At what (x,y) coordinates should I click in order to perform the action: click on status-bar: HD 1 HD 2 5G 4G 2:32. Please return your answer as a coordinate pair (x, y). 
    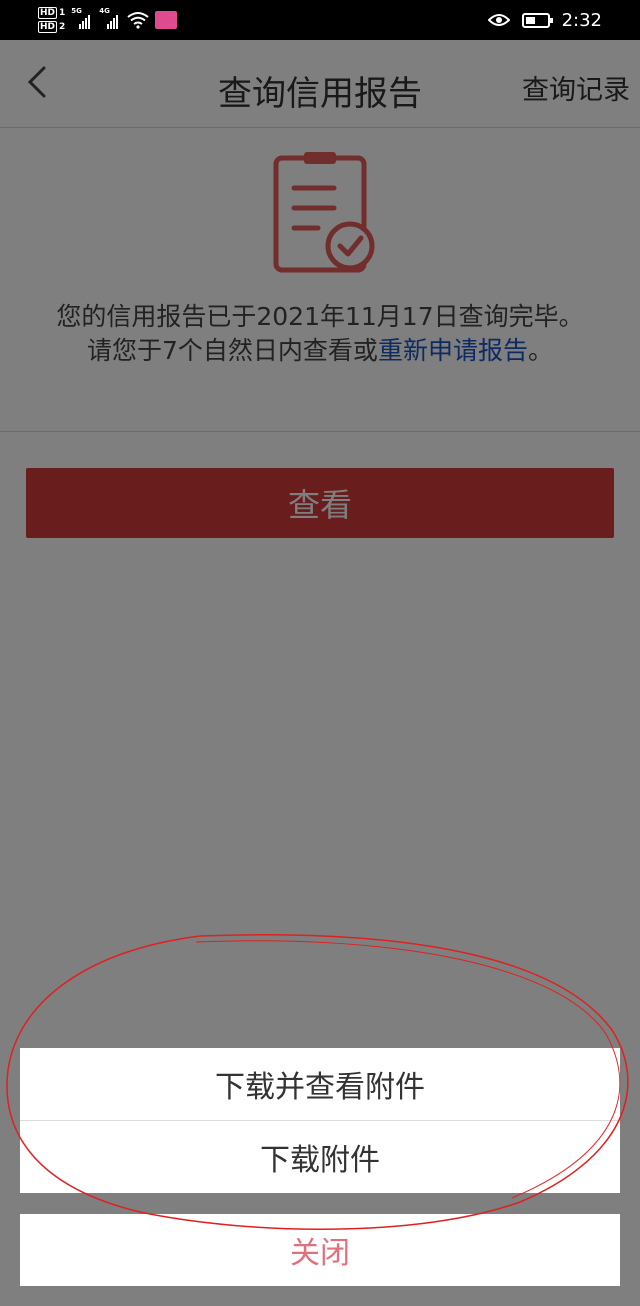
    Looking at the image, I should click on (320, 20).